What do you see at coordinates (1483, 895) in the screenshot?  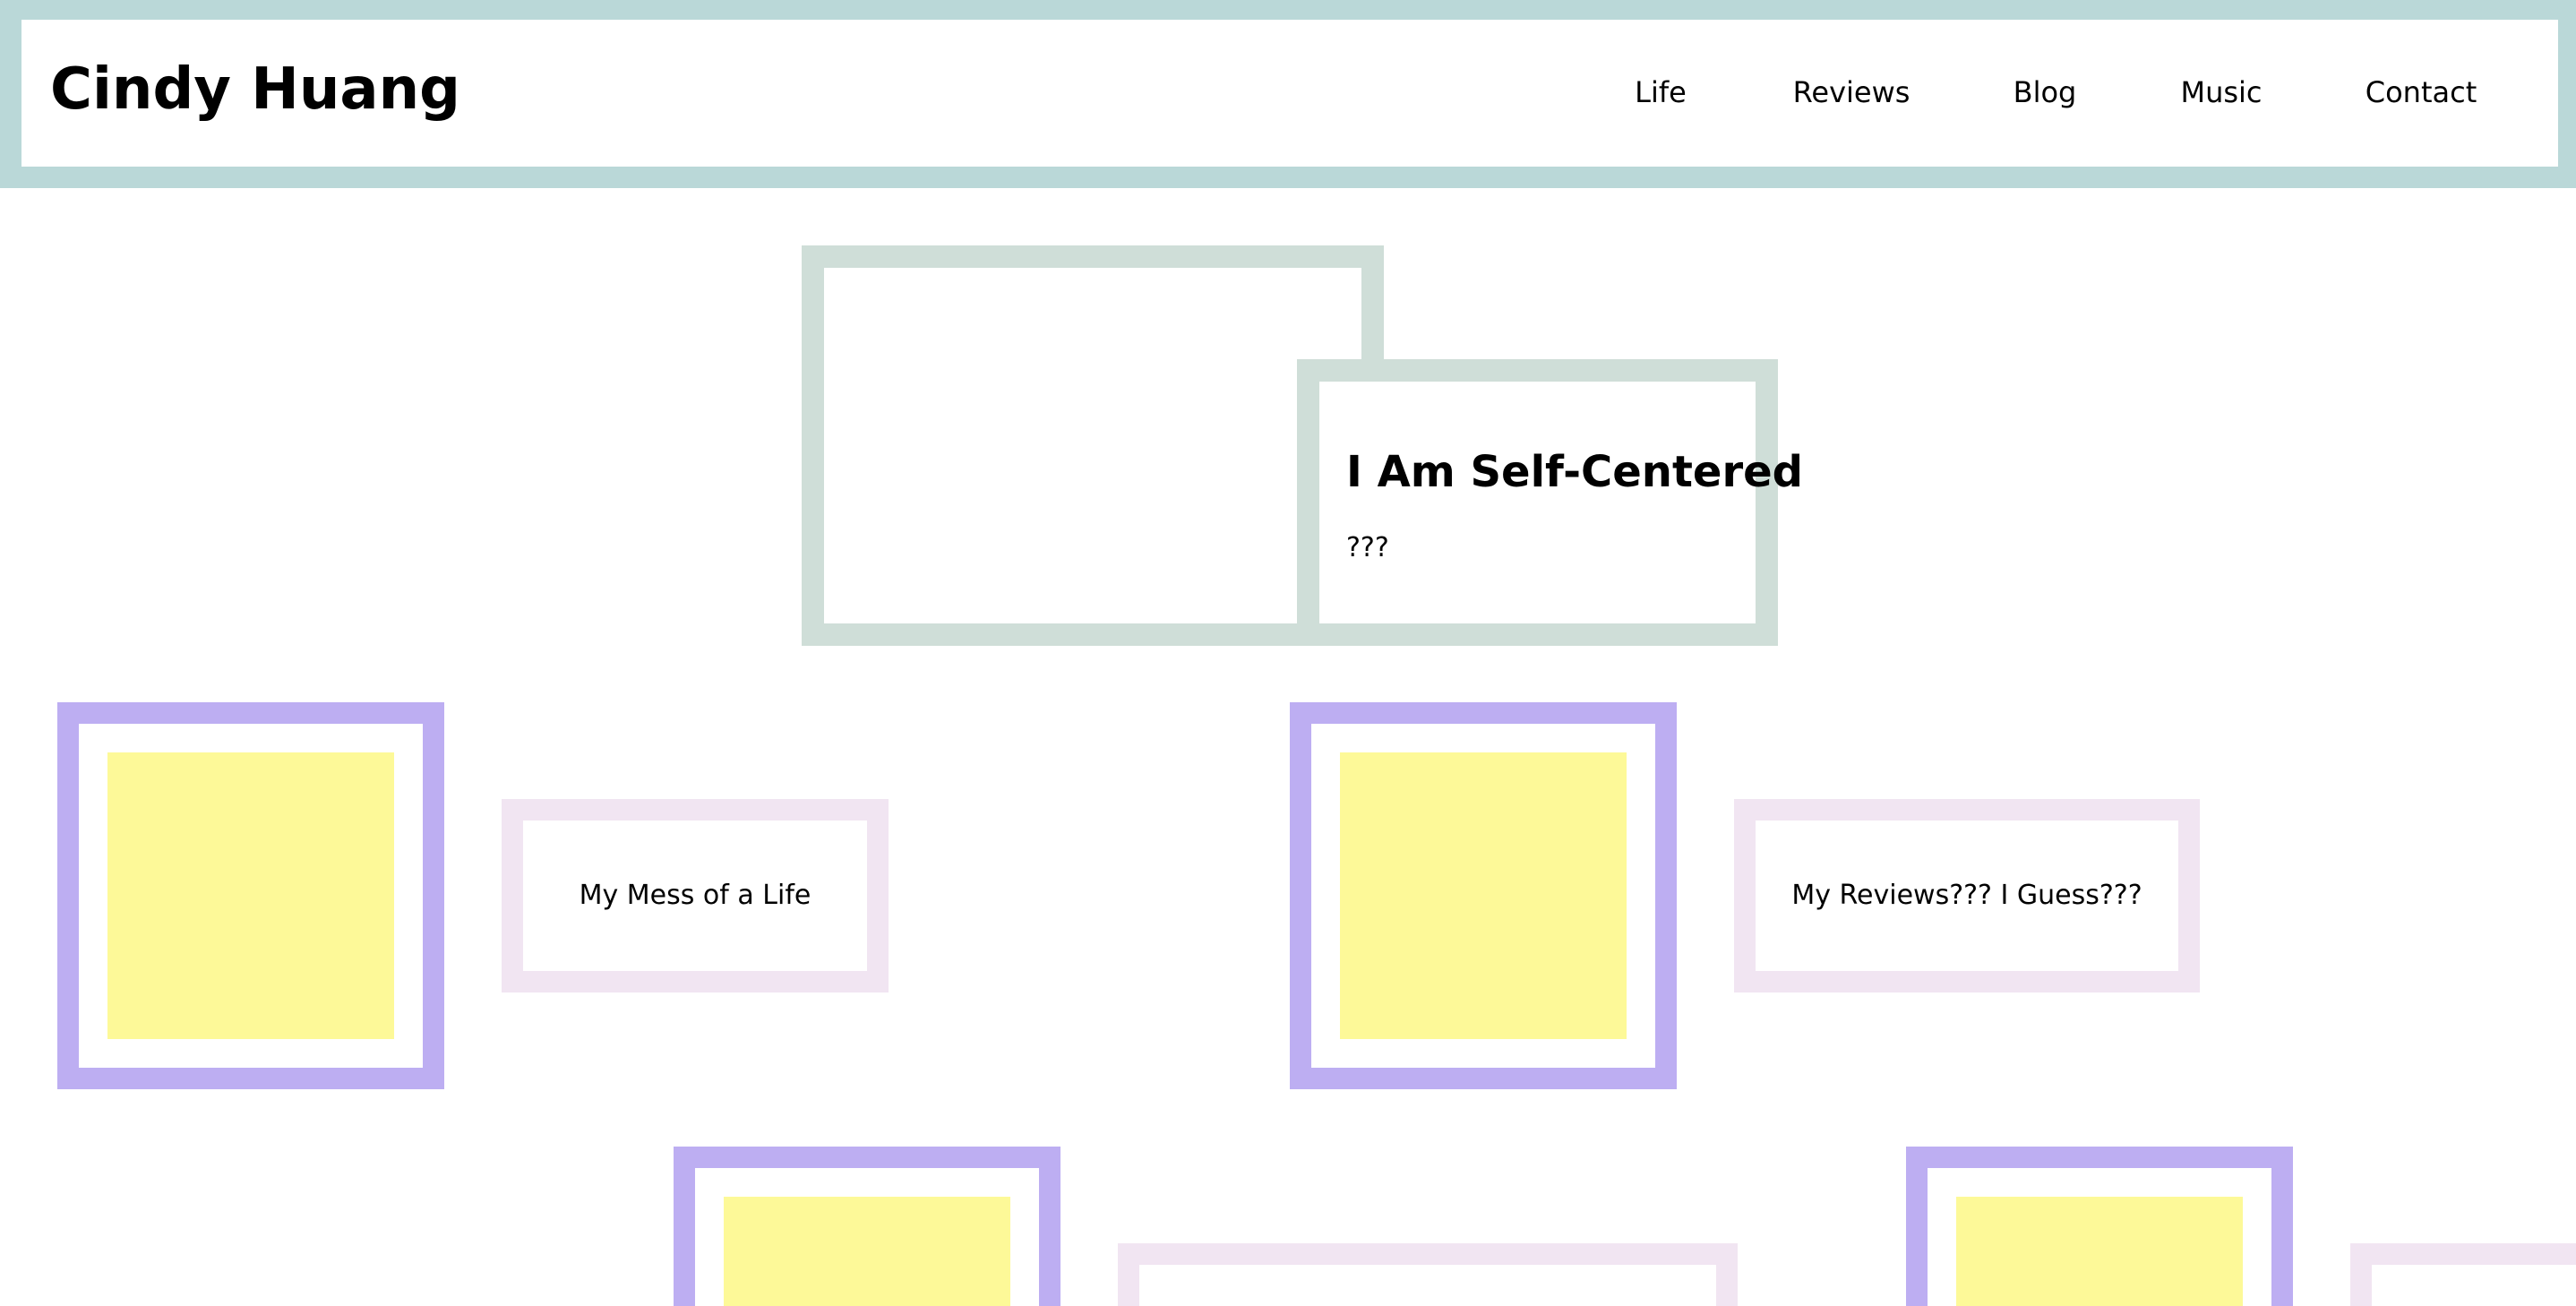 I see `card-reviews-thumbnail-image` at bounding box center [1483, 895].